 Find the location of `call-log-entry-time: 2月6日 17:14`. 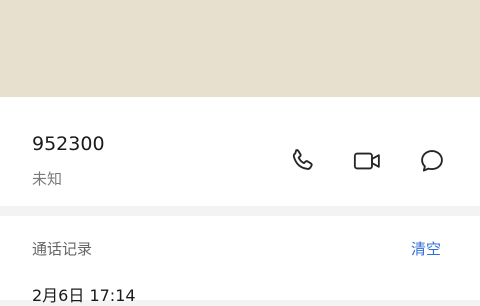

call-log-entry-time: 2月6日 17:14 is located at coordinates (84, 295).